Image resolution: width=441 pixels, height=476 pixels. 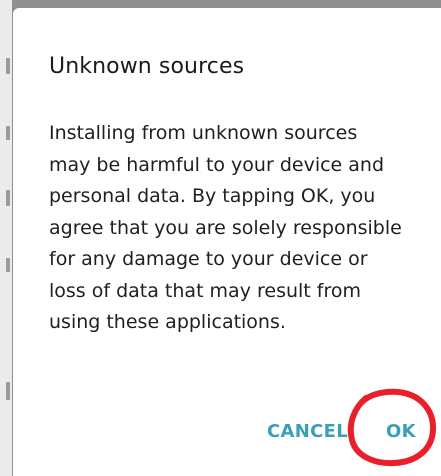 What do you see at coordinates (307, 431) in the screenshot?
I see `cancel-button: CANCEL` at bounding box center [307, 431].